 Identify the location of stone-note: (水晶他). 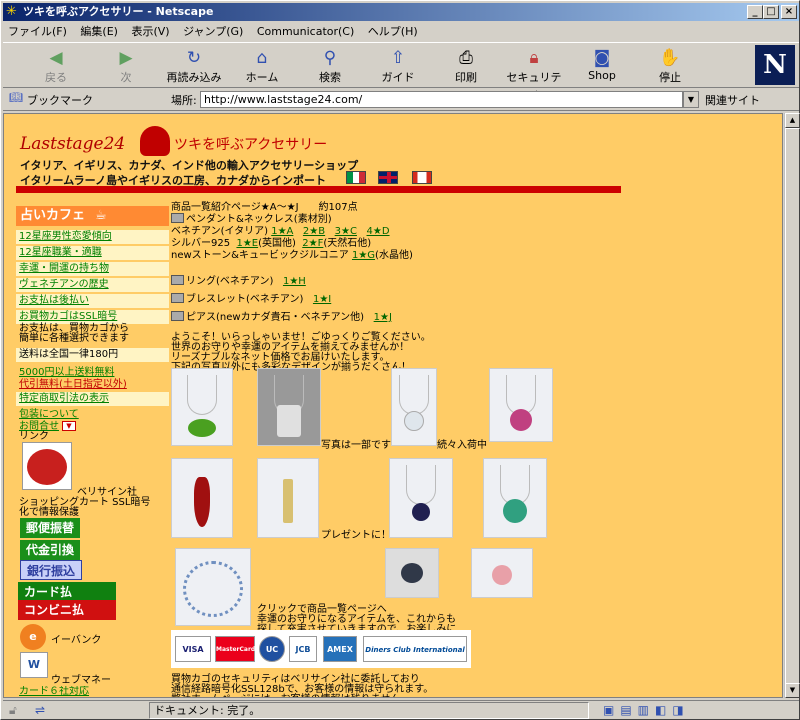
(394, 255).